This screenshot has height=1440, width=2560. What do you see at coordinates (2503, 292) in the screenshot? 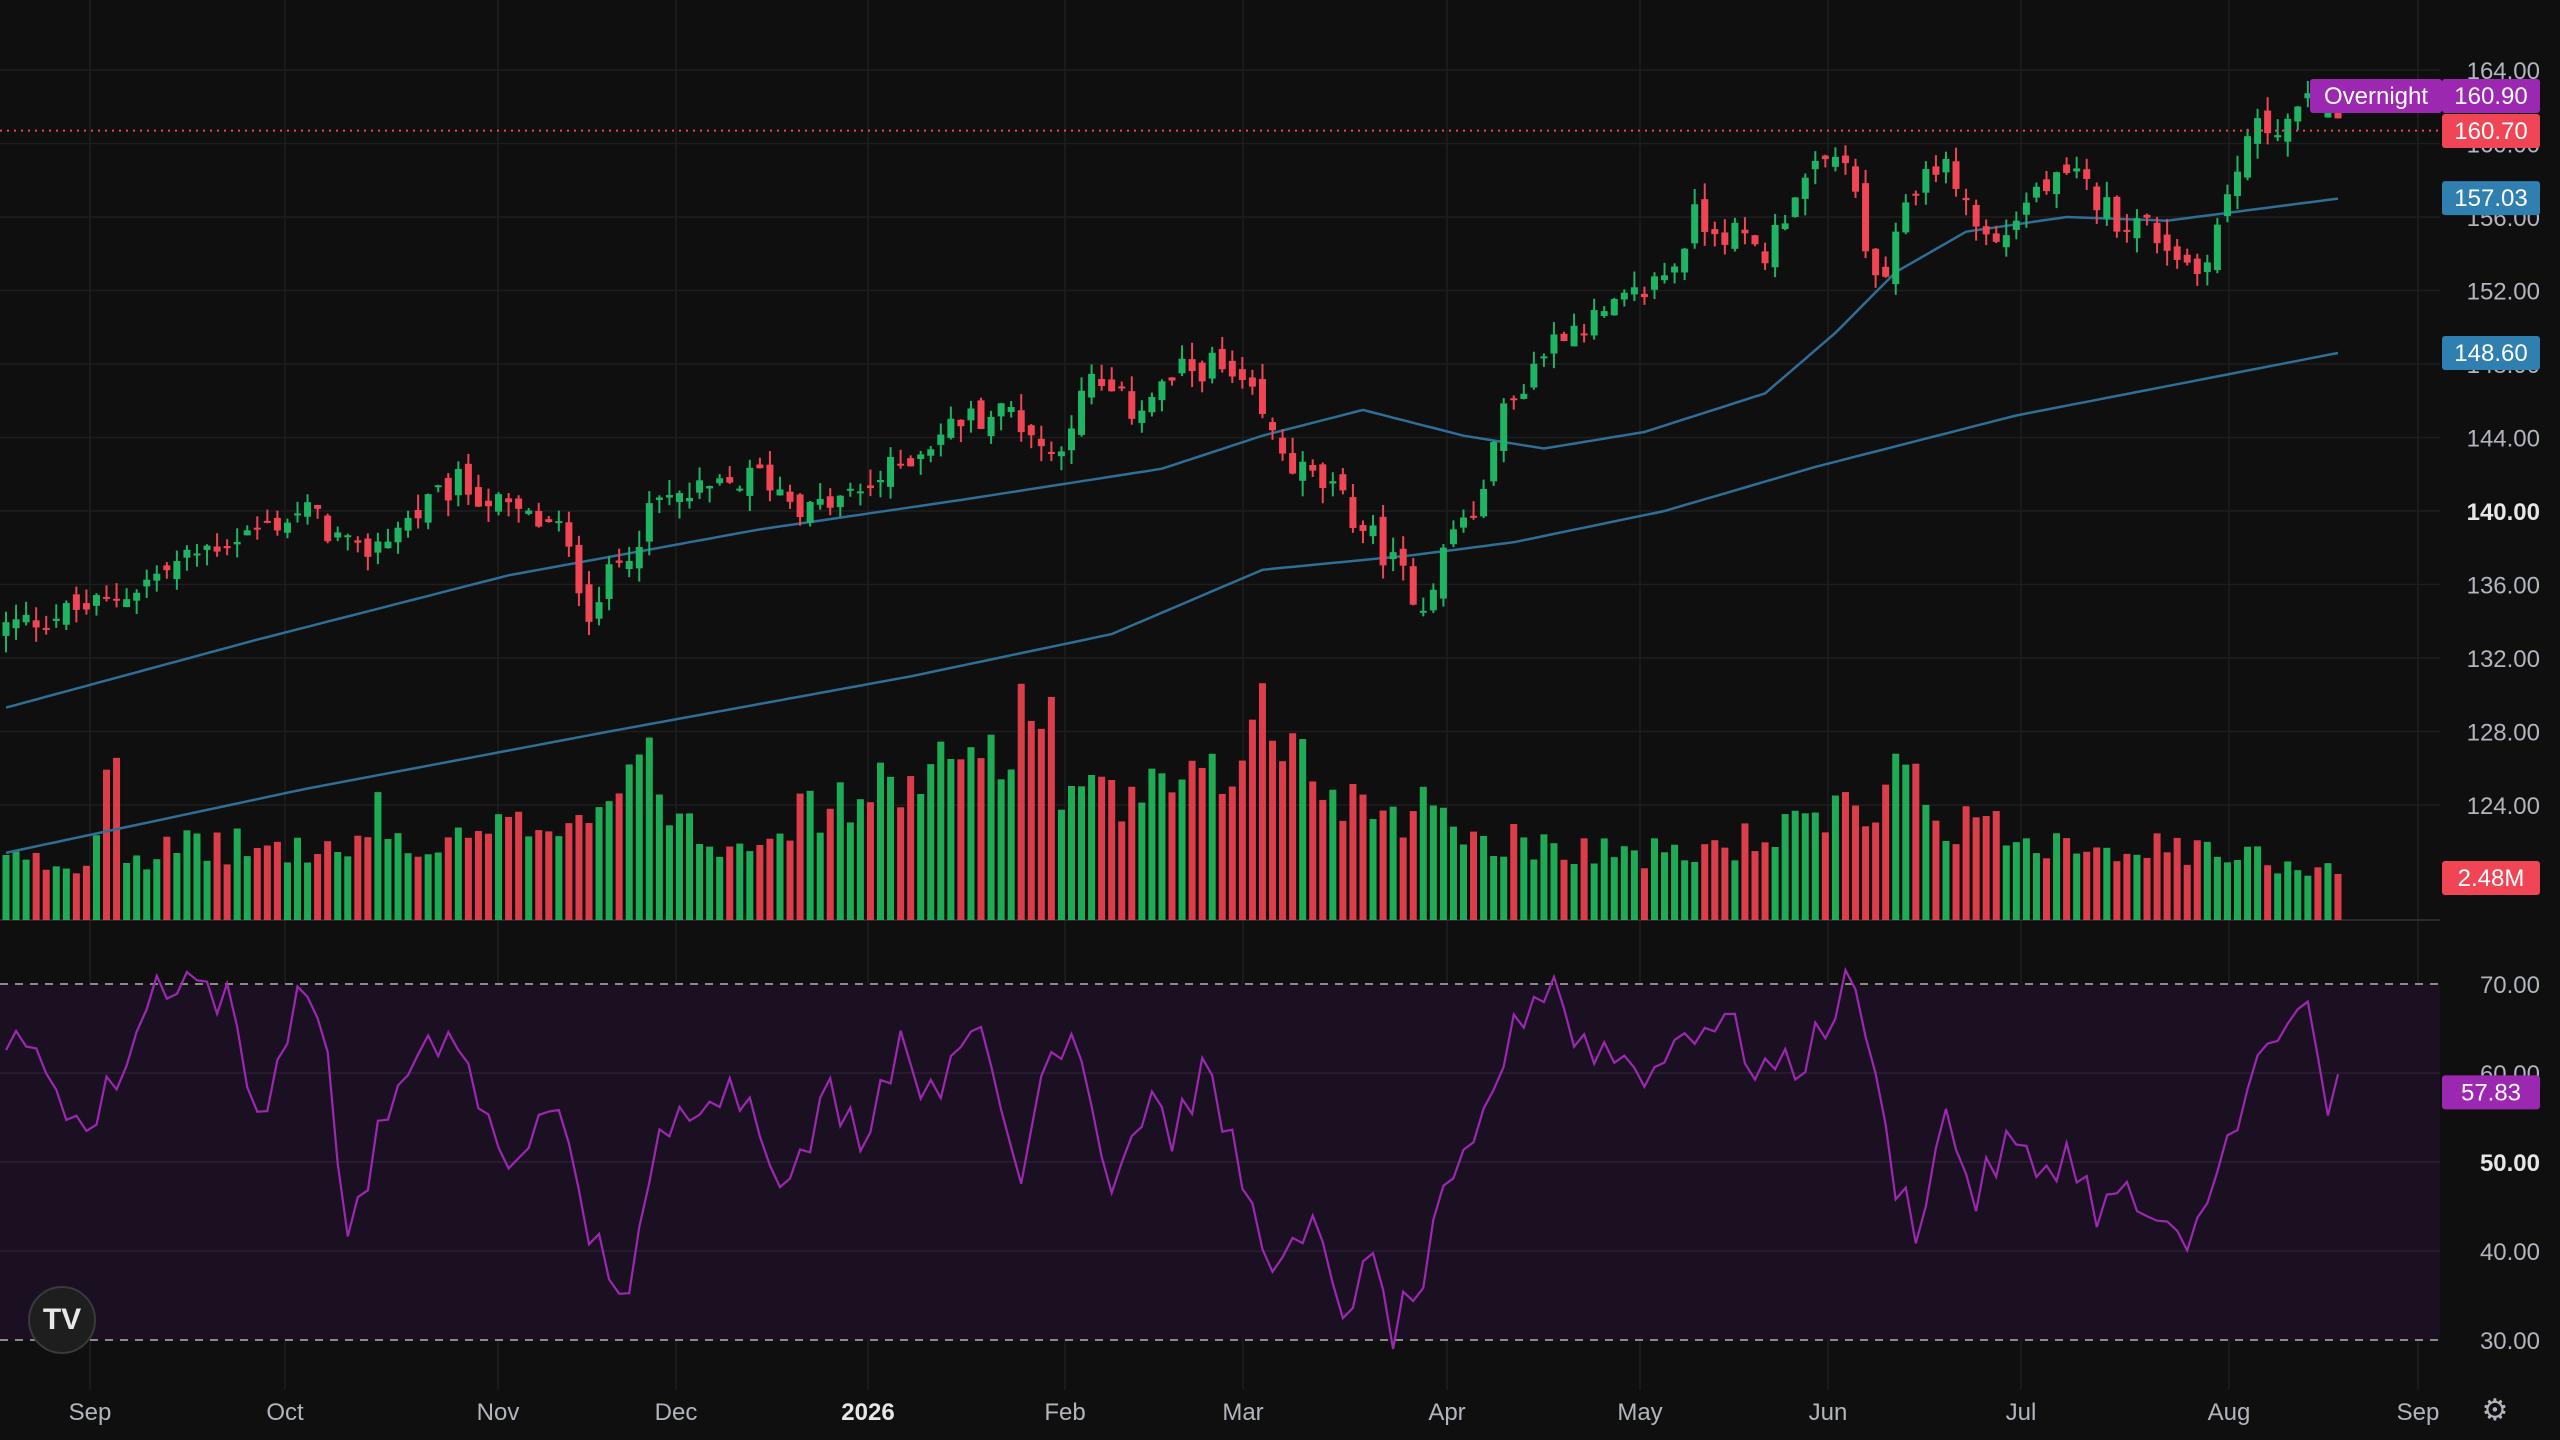
I see `price-tick-label: 152.00` at bounding box center [2503, 292].